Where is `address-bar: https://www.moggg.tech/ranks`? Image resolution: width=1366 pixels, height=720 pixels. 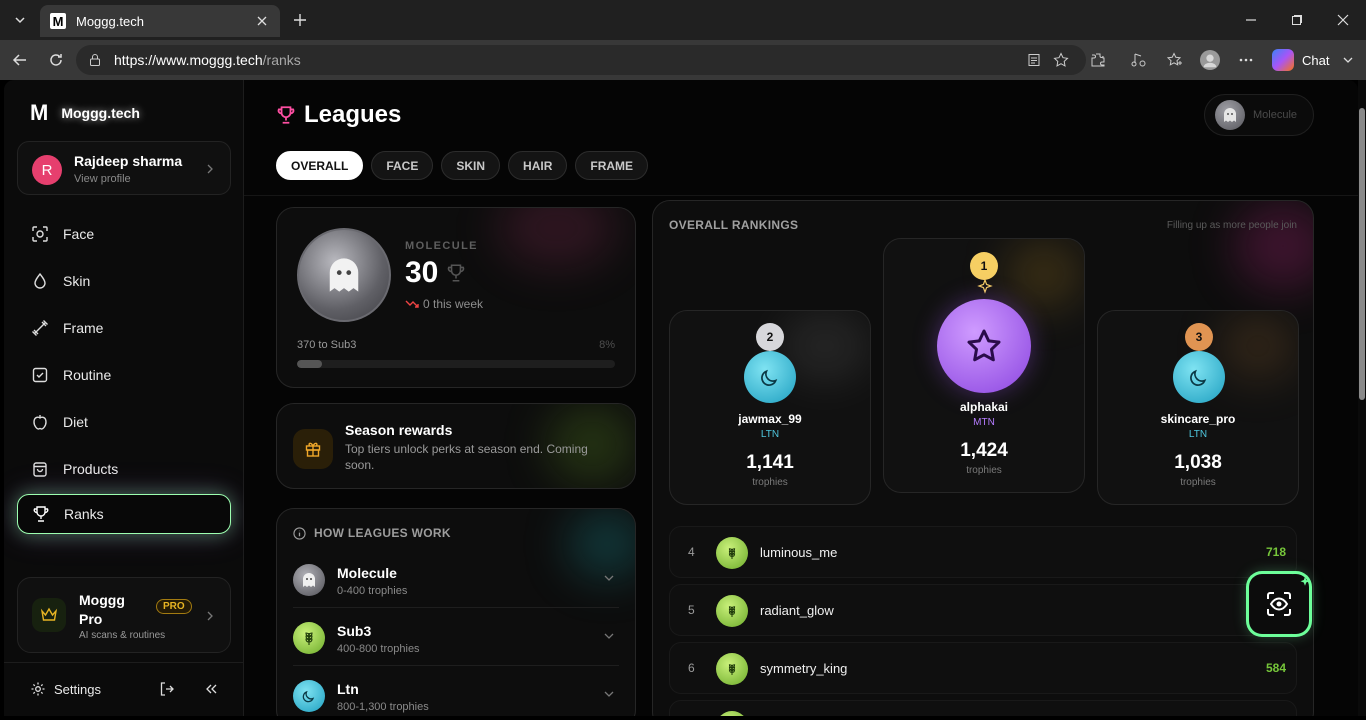
address-bar: https://www.moggg.tech/ranks is located at coordinates (581, 60).